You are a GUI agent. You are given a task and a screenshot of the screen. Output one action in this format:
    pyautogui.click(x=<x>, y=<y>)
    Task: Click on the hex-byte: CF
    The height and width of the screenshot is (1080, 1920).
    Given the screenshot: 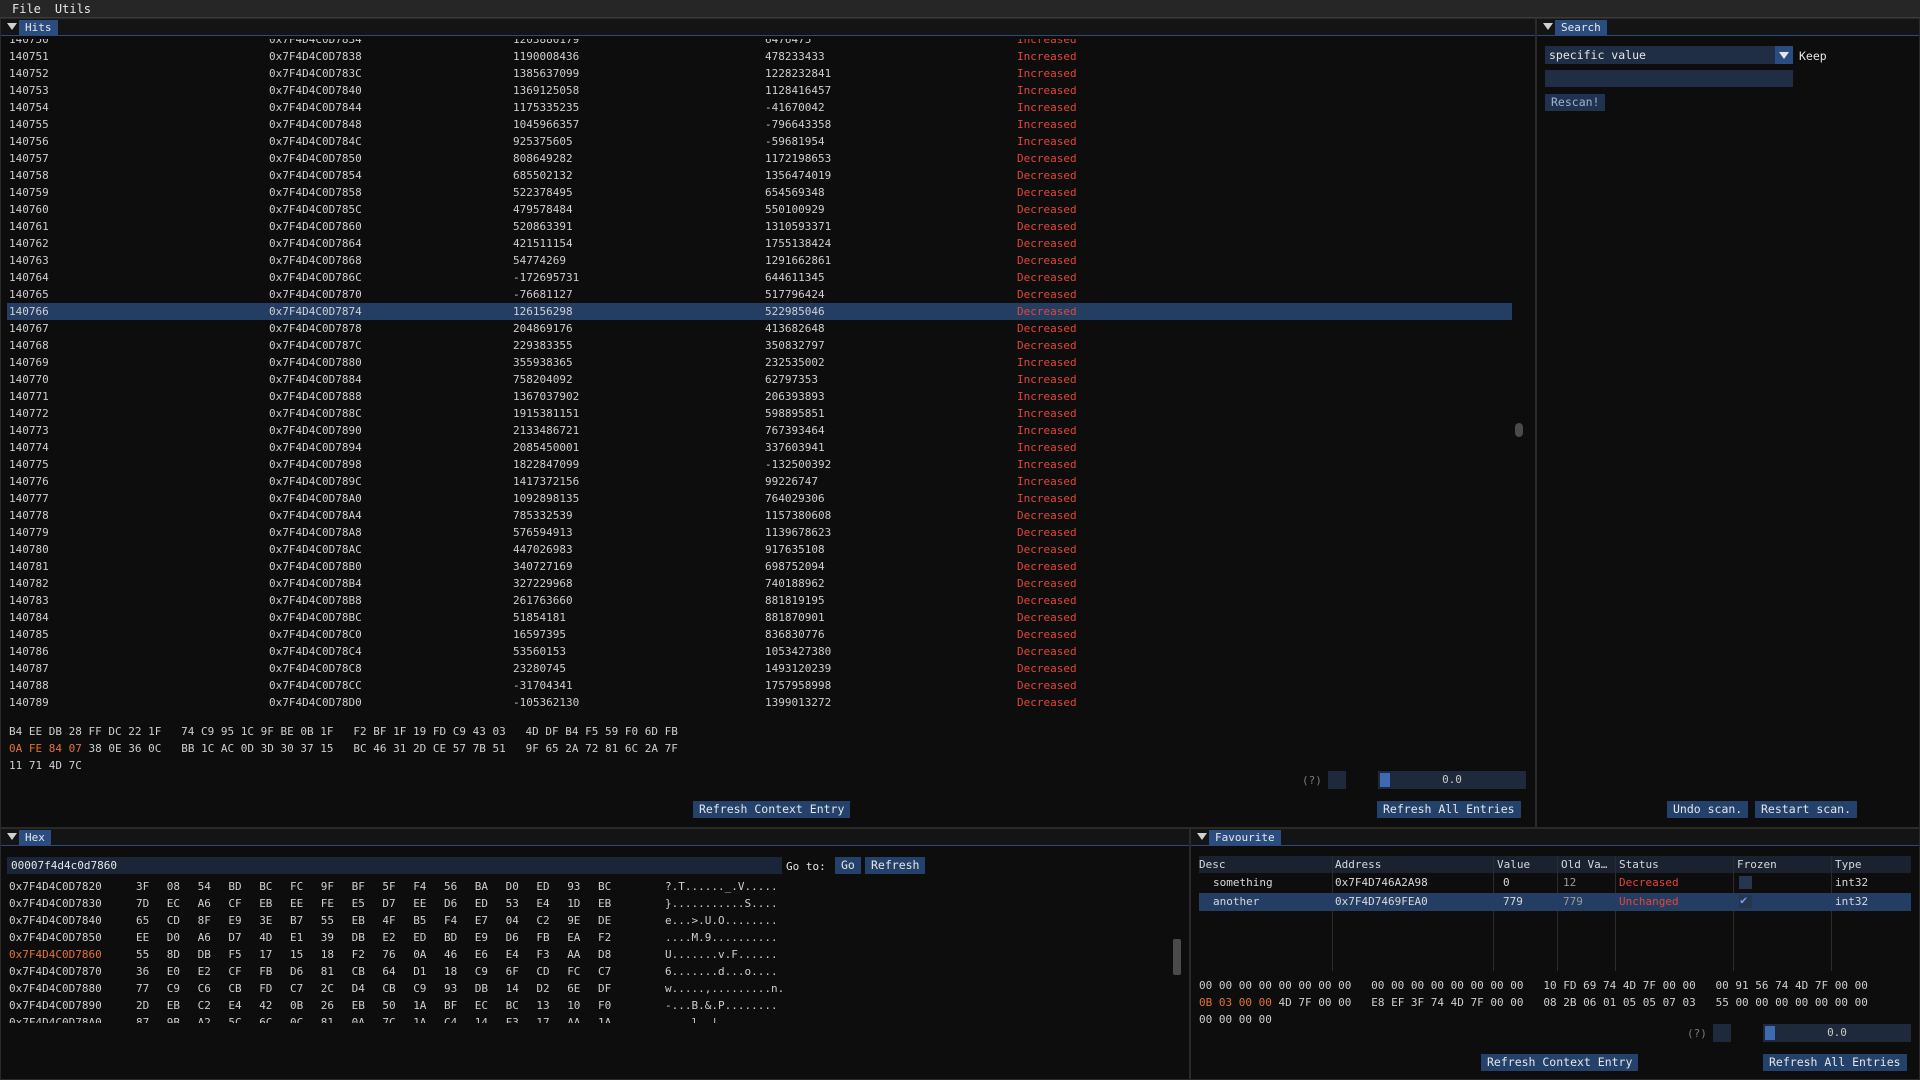 What is the action you would take?
    pyautogui.click(x=234, y=971)
    